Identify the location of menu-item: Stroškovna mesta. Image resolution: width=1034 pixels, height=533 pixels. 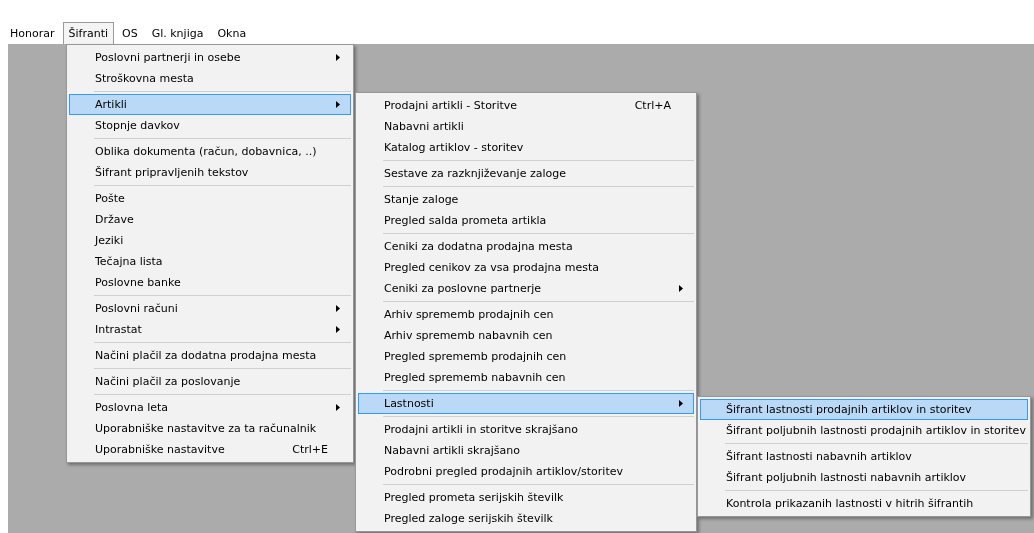
(210, 78).